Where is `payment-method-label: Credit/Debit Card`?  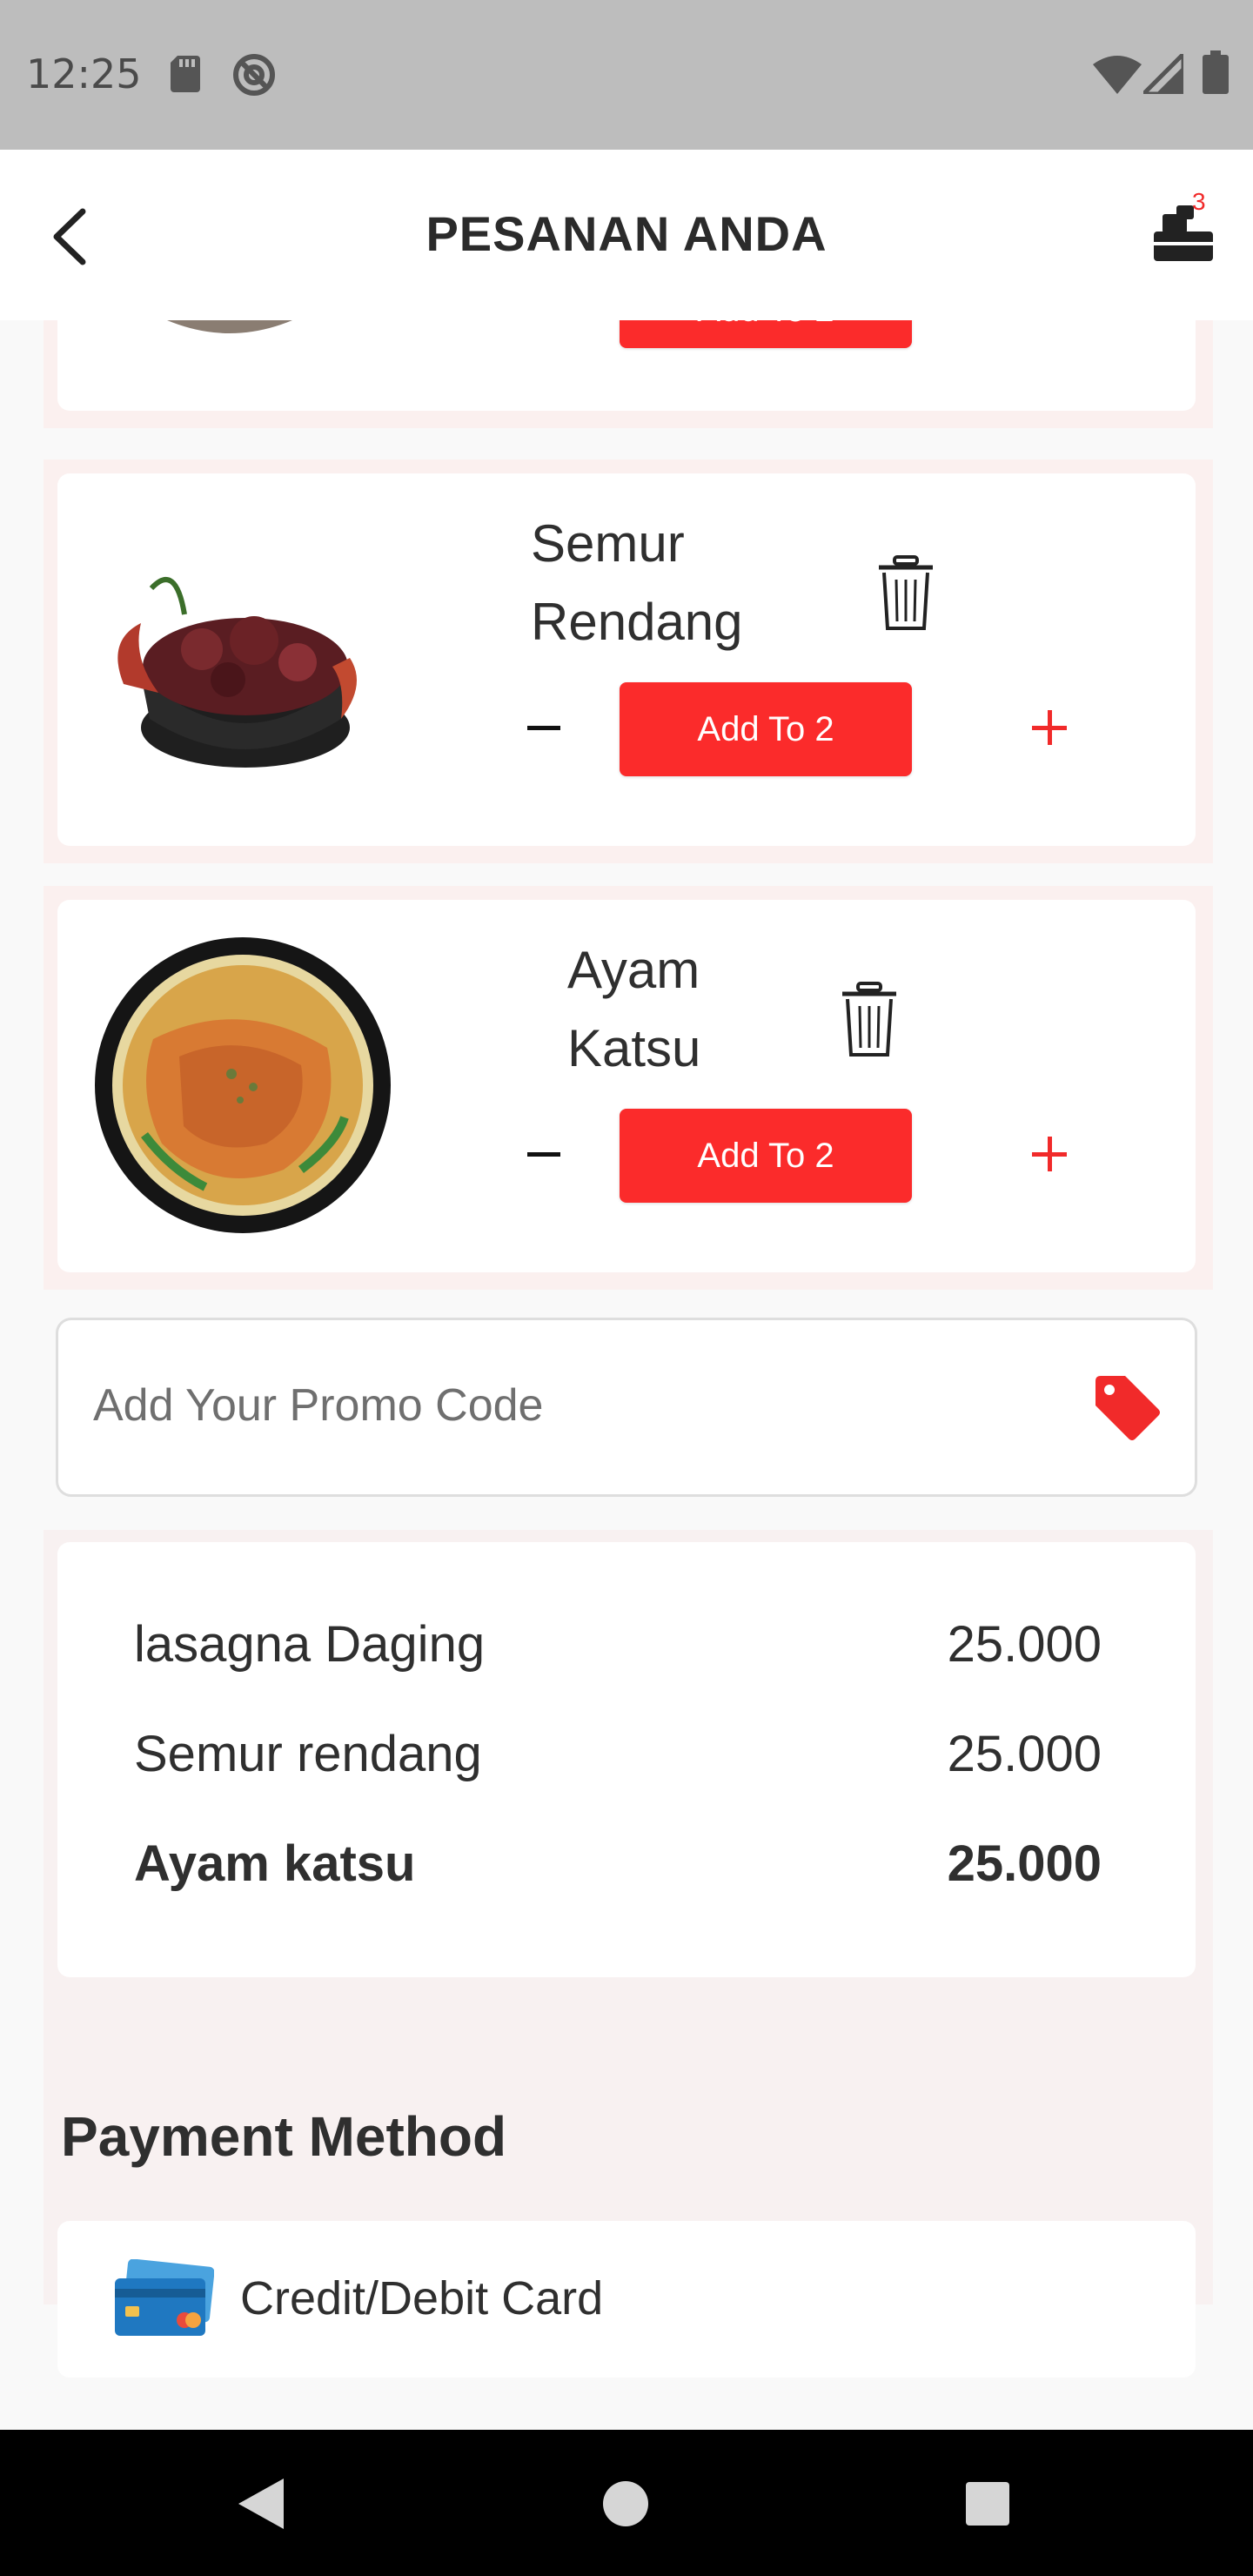
payment-method-label: Credit/Debit Card is located at coordinates (422, 2298).